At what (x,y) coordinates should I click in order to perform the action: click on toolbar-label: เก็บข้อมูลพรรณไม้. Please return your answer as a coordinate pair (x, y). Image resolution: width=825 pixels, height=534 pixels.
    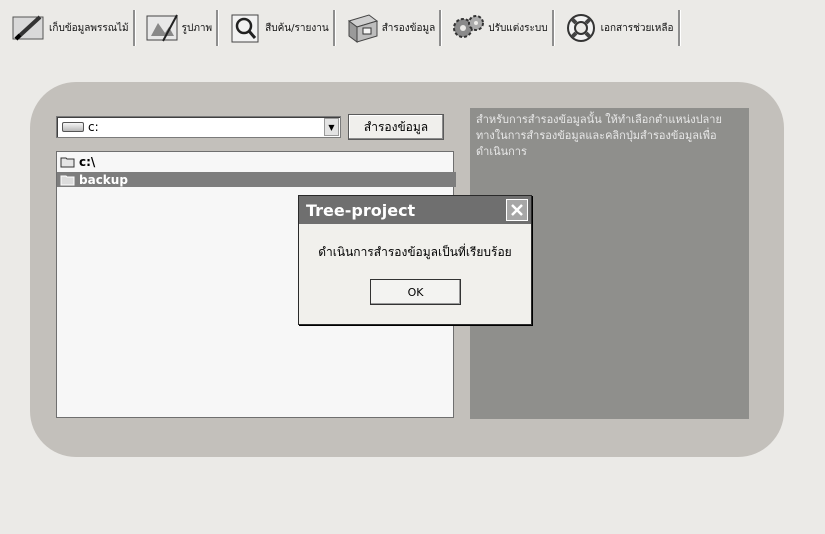
    Looking at the image, I should click on (89, 28).